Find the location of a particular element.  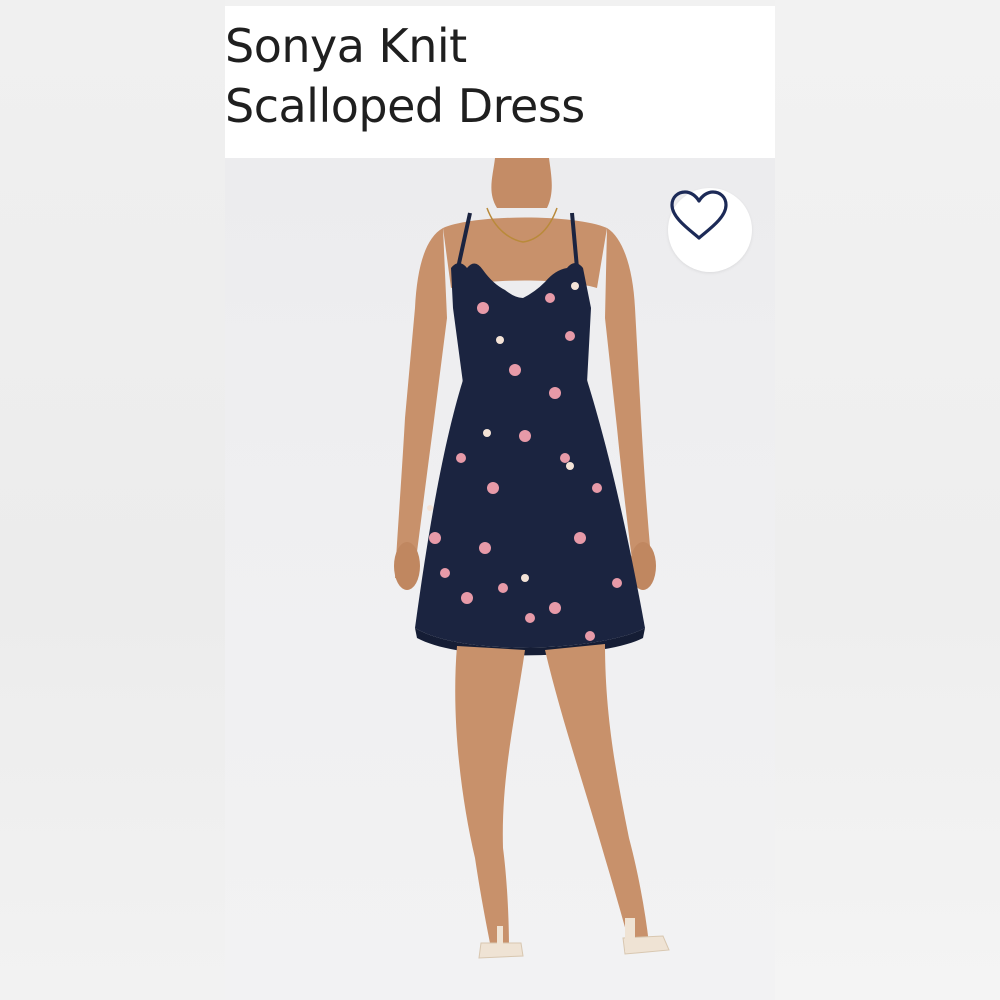

wishlist-button is located at coordinates (710, 230).